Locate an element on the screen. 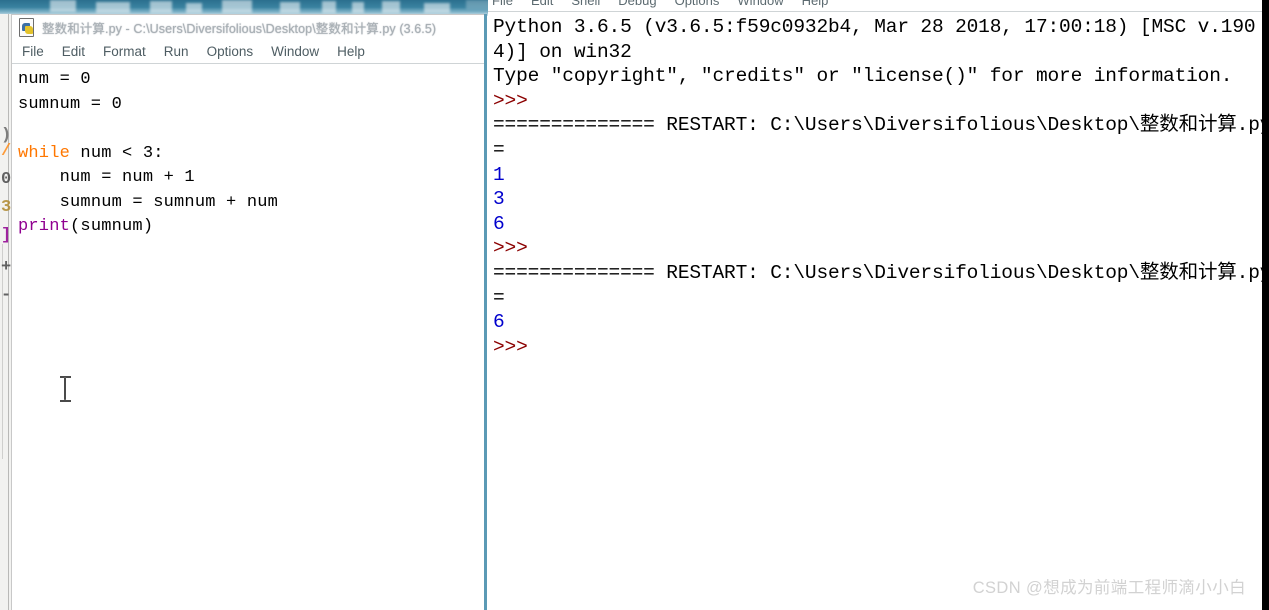 This screenshot has width=1269, height=610. editor-menubar: File Edit Format Run Options Window Help is located at coordinates (248, 51).